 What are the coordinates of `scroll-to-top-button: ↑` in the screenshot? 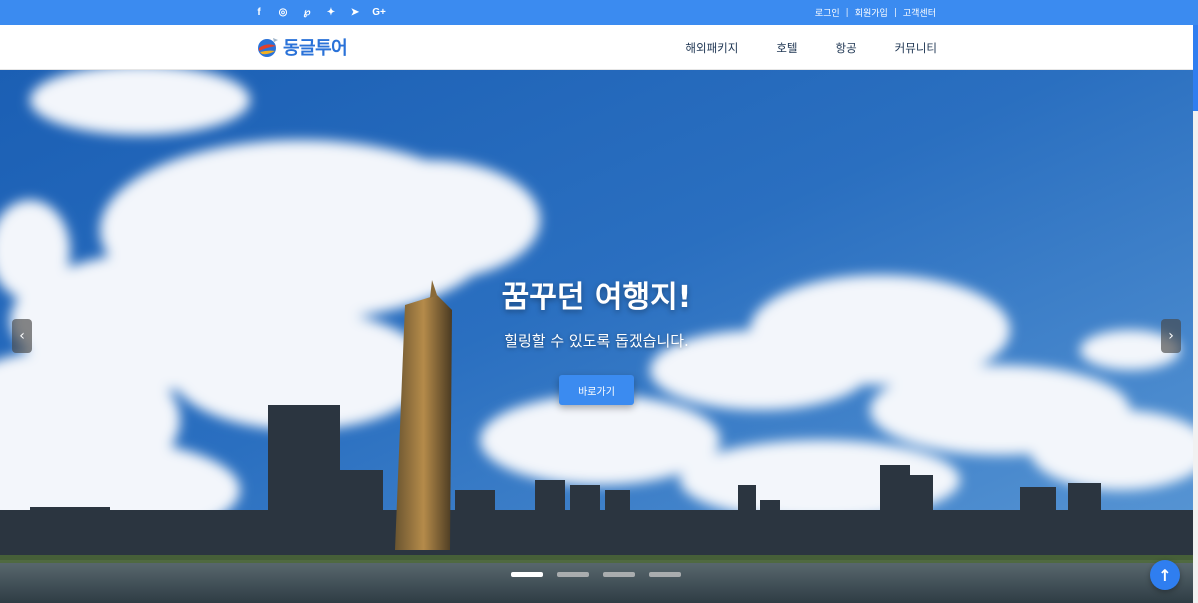 It's located at (1165, 575).